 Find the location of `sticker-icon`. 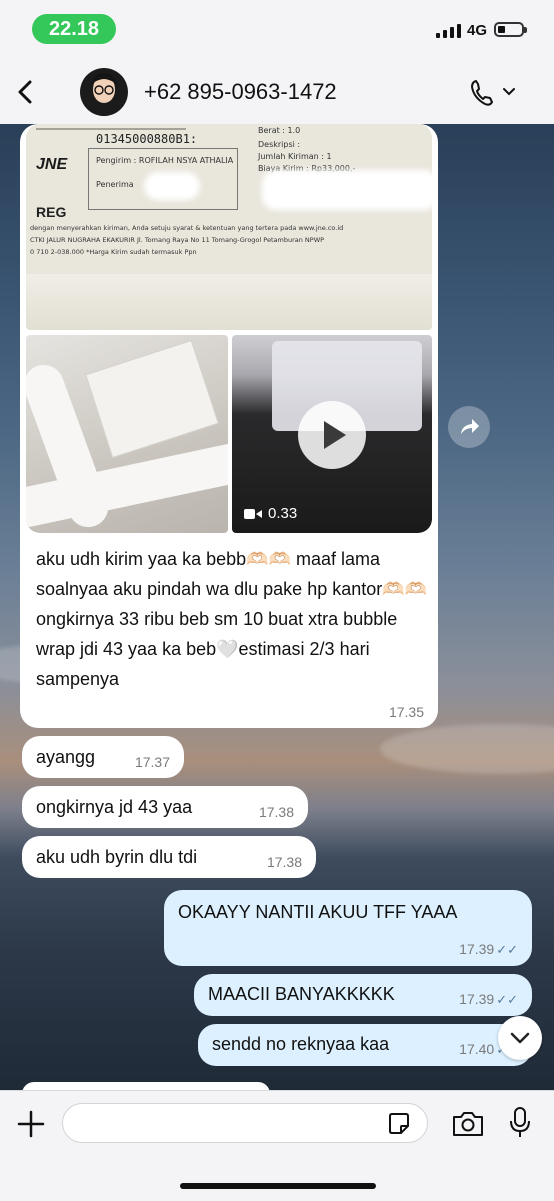

sticker-icon is located at coordinates (399, 1123).